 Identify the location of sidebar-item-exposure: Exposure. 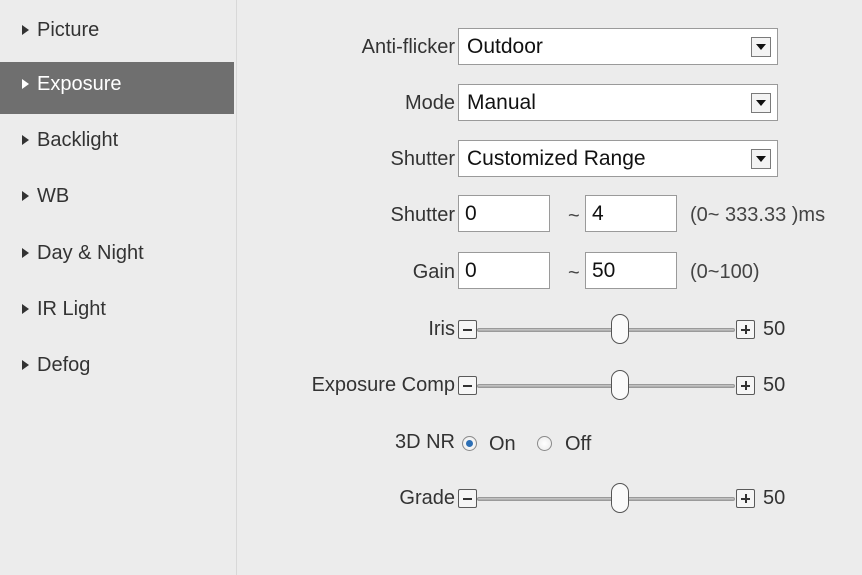
(117, 88).